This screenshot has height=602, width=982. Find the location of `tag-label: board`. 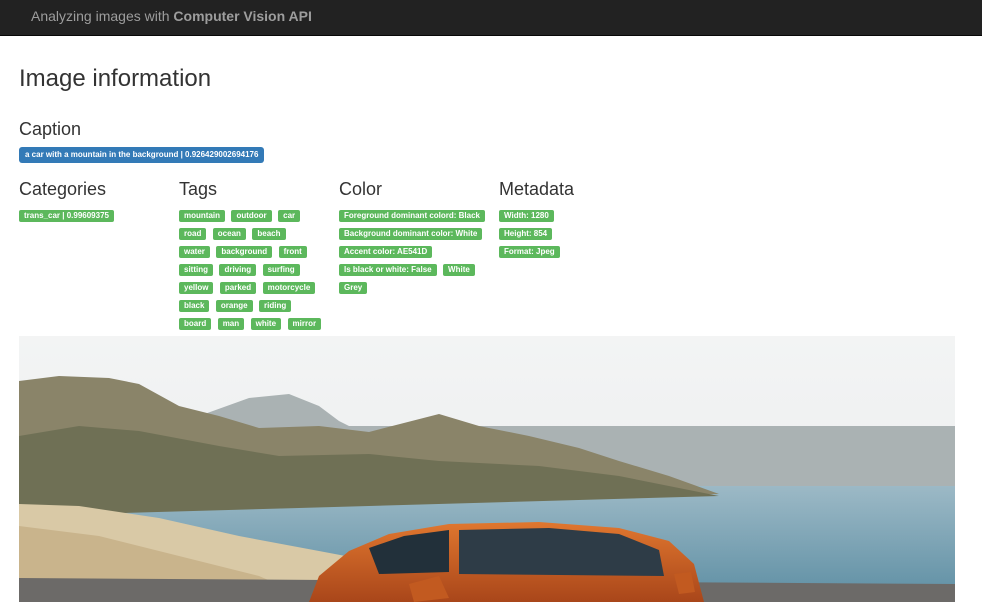

tag-label: board is located at coordinates (195, 324).